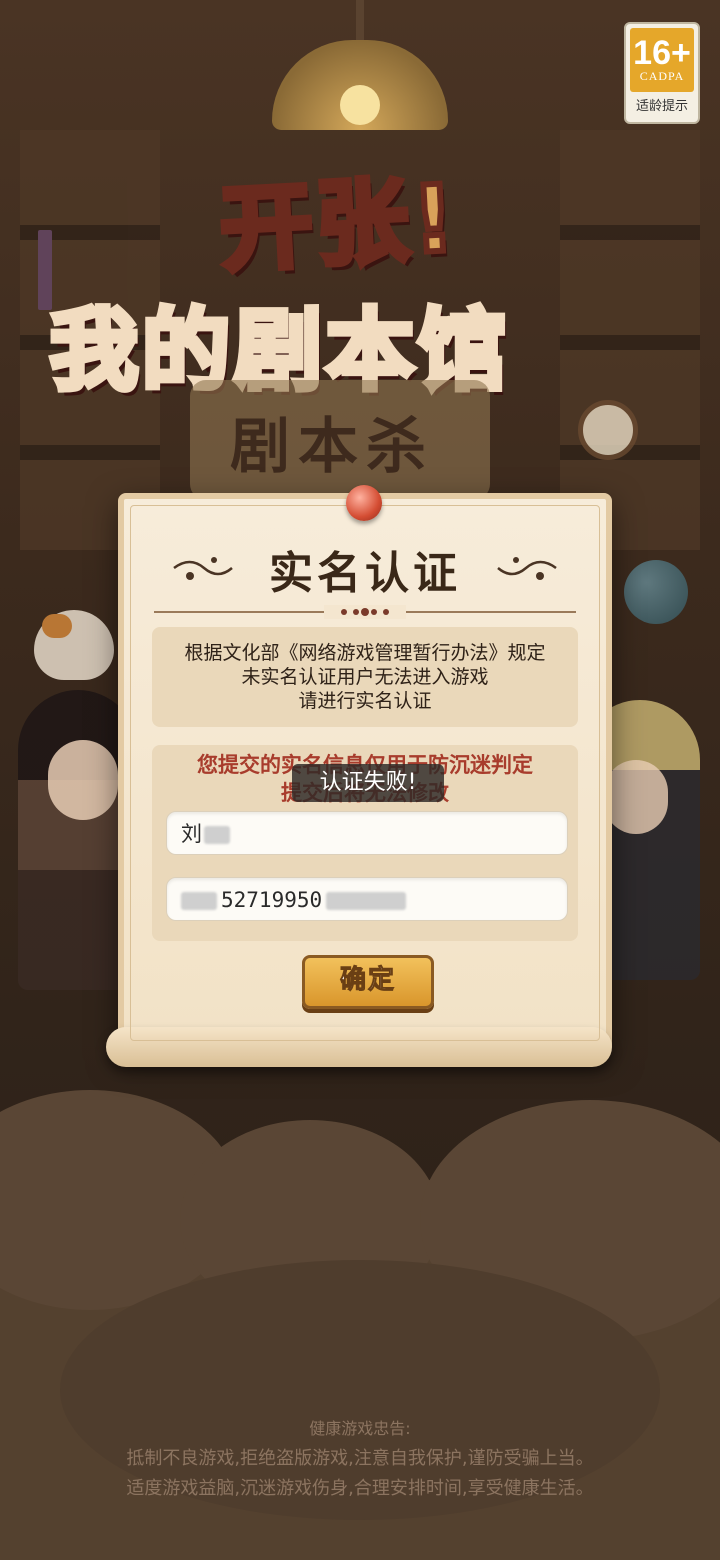 The width and height of the screenshot is (720, 1560). Describe the element at coordinates (272, 900) in the screenshot. I see `id-number-value: 52719950` at that location.